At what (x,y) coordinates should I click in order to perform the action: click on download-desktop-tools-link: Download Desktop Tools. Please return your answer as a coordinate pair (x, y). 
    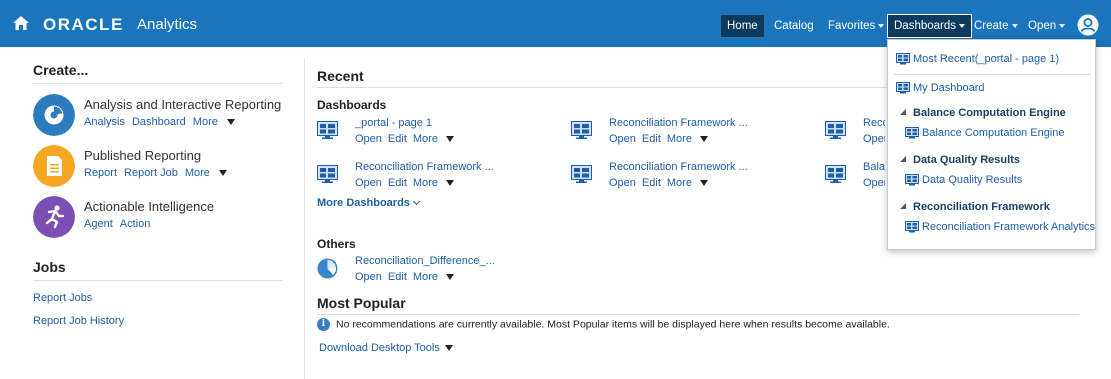
    Looking at the image, I should click on (386, 348).